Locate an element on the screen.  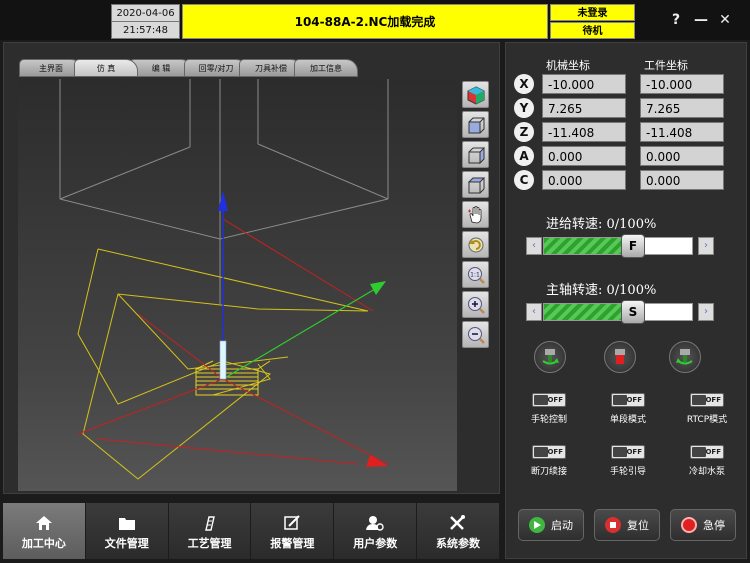
emergency-stop-icon is located at coordinates (689, 525).